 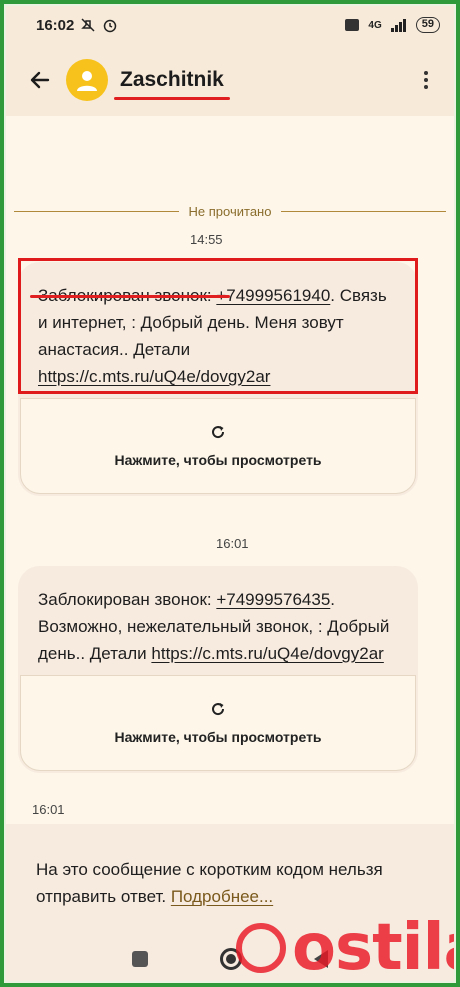 I want to click on person-icon, so click(x=87, y=80).